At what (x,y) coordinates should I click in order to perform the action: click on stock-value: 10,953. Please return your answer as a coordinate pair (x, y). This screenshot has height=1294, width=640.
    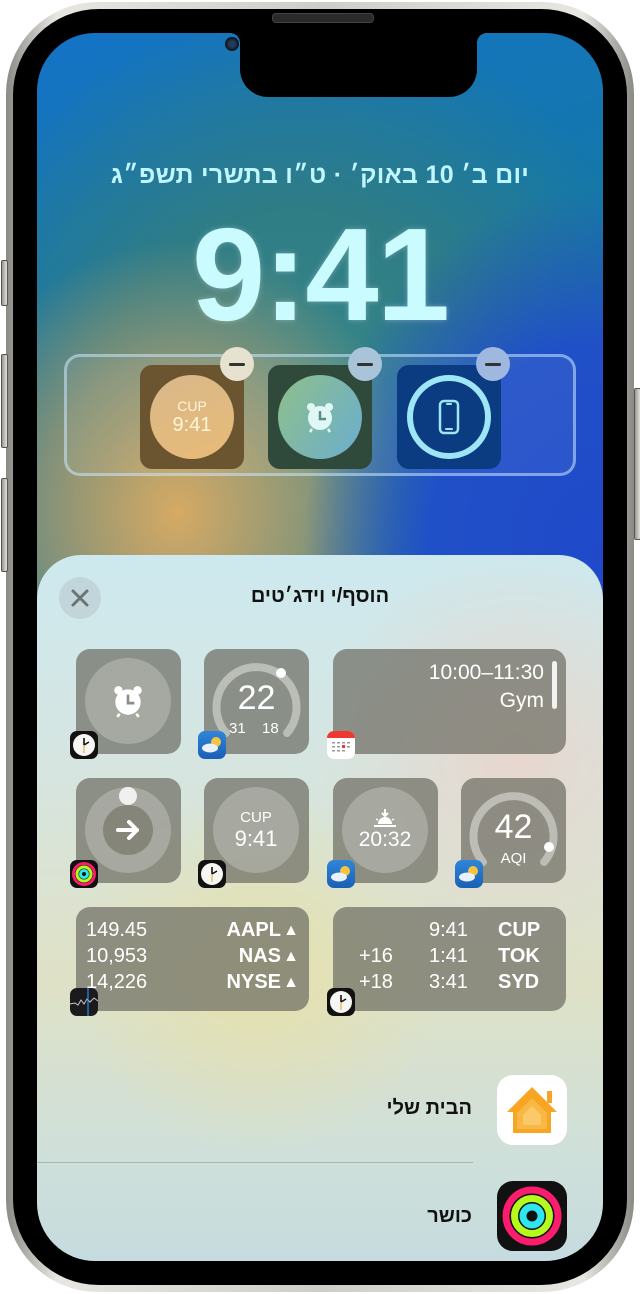
    Looking at the image, I should click on (117, 956).